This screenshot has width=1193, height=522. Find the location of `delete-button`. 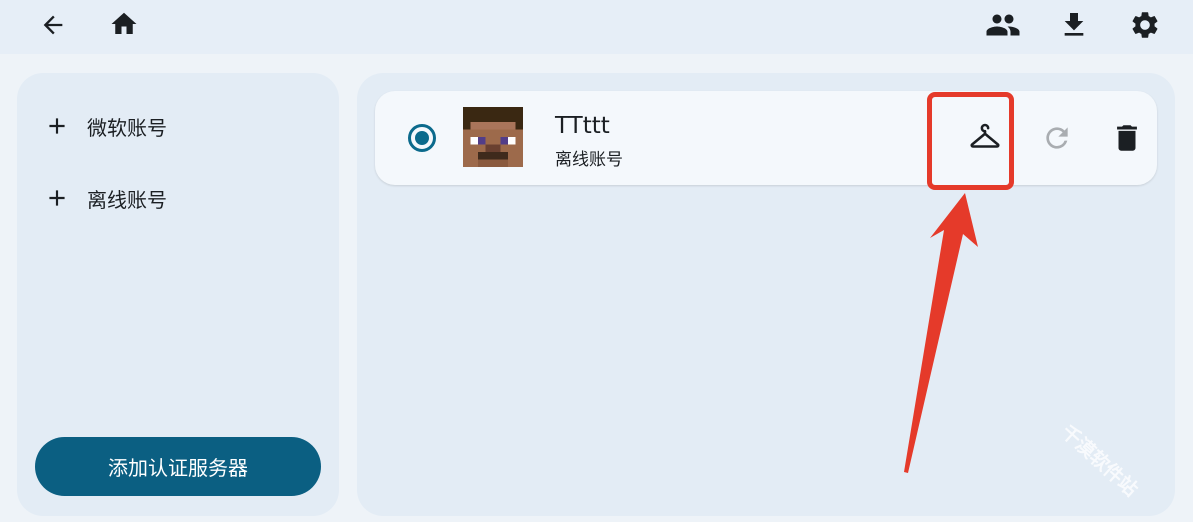

delete-button is located at coordinates (1127, 138).